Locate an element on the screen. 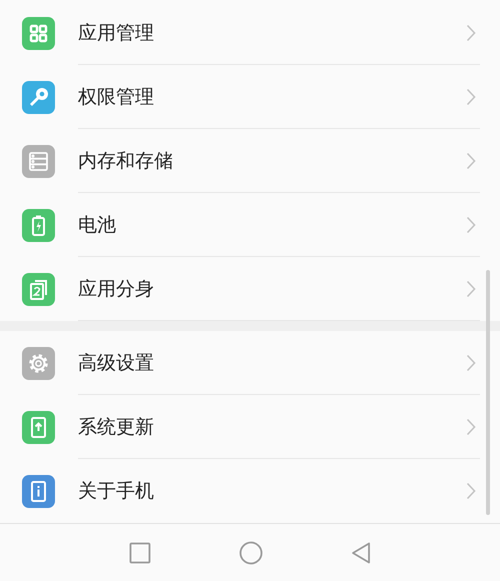  item-label: 电池 is located at coordinates (97, 225).